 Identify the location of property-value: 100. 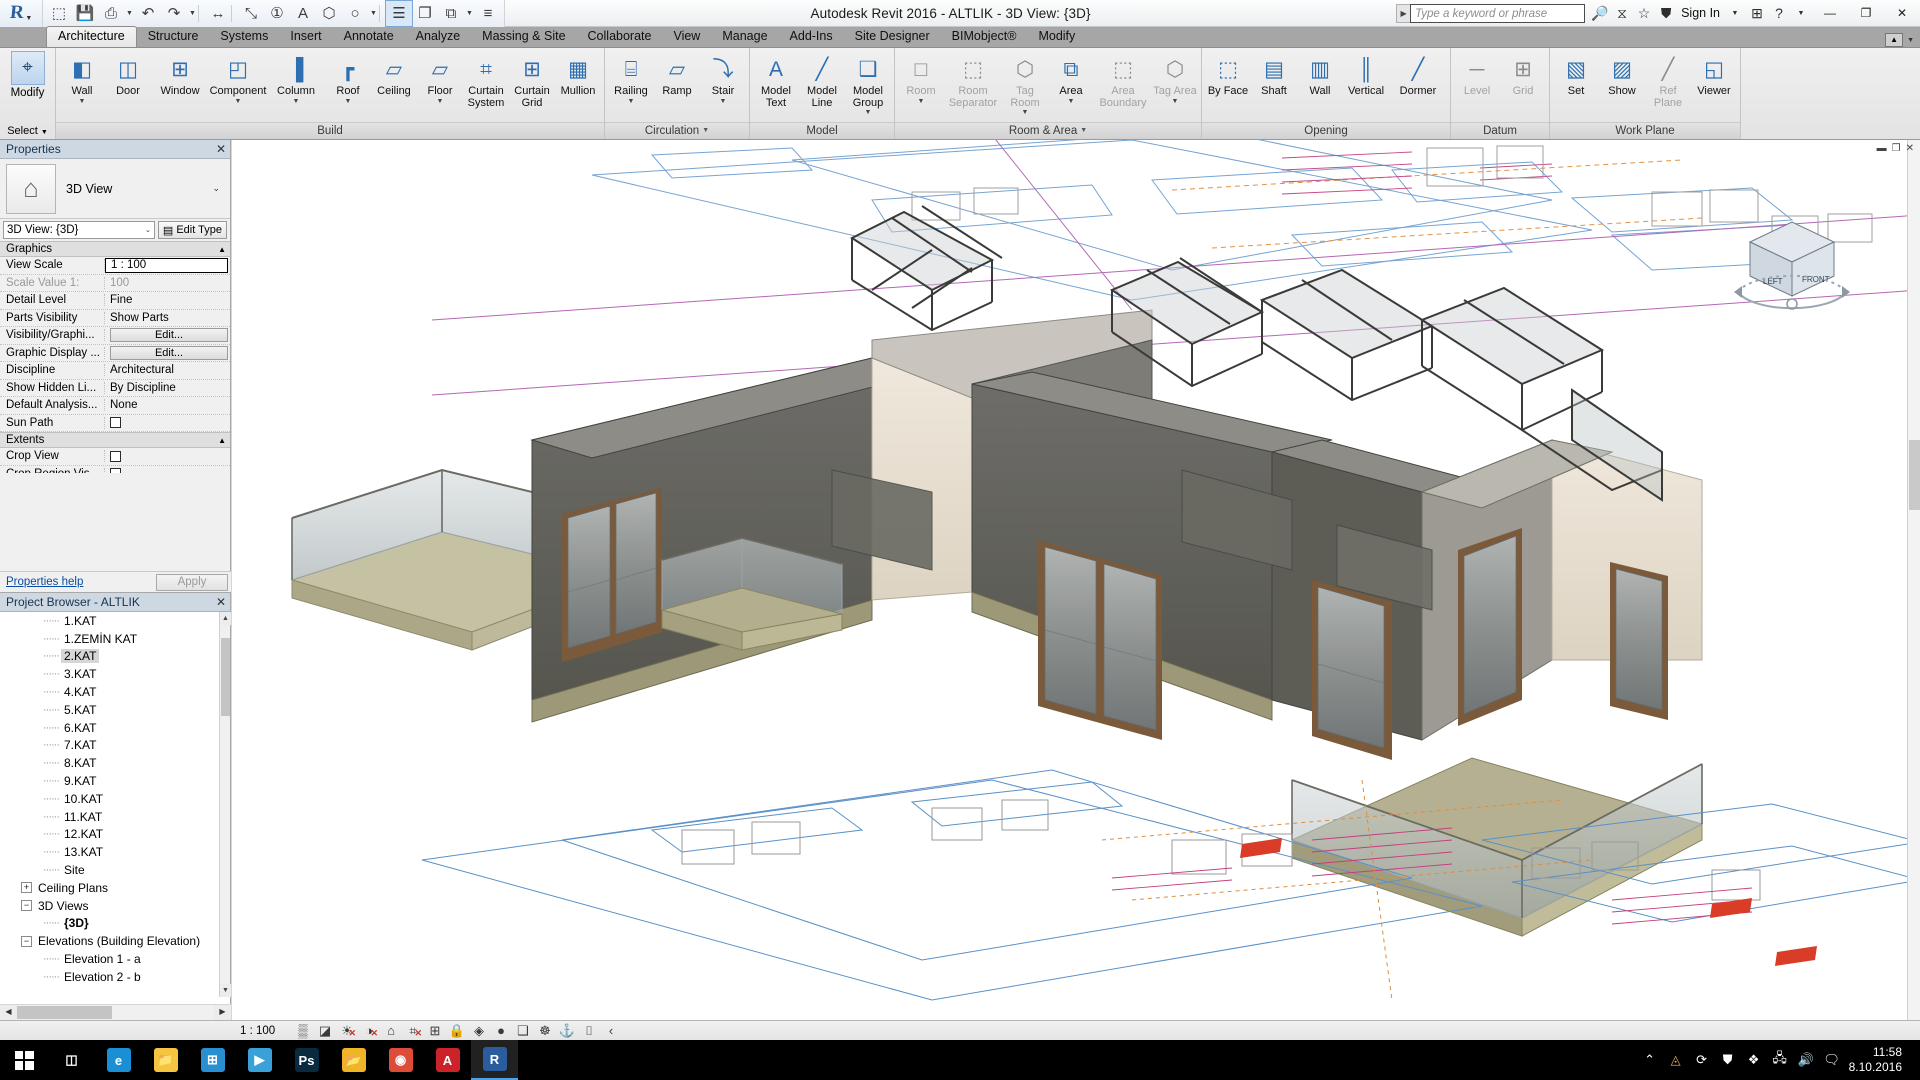
(167, 283).